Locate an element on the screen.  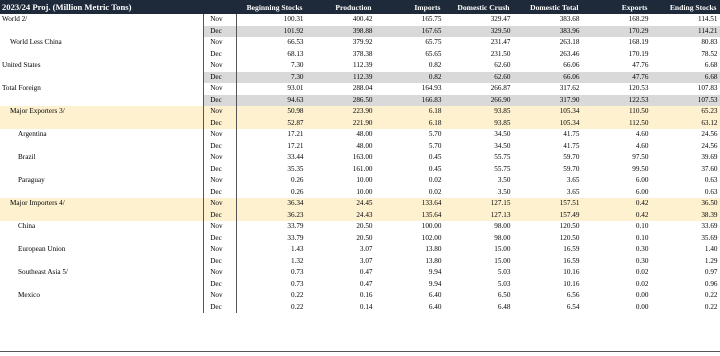
ending-stocks-cell: 78.52 is located at coordinates (709, 53).